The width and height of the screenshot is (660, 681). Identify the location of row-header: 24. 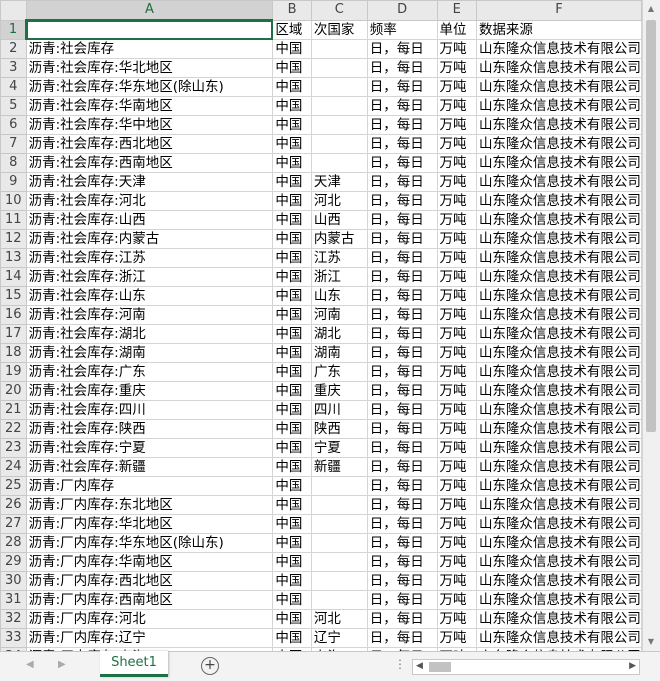
(13, 467).